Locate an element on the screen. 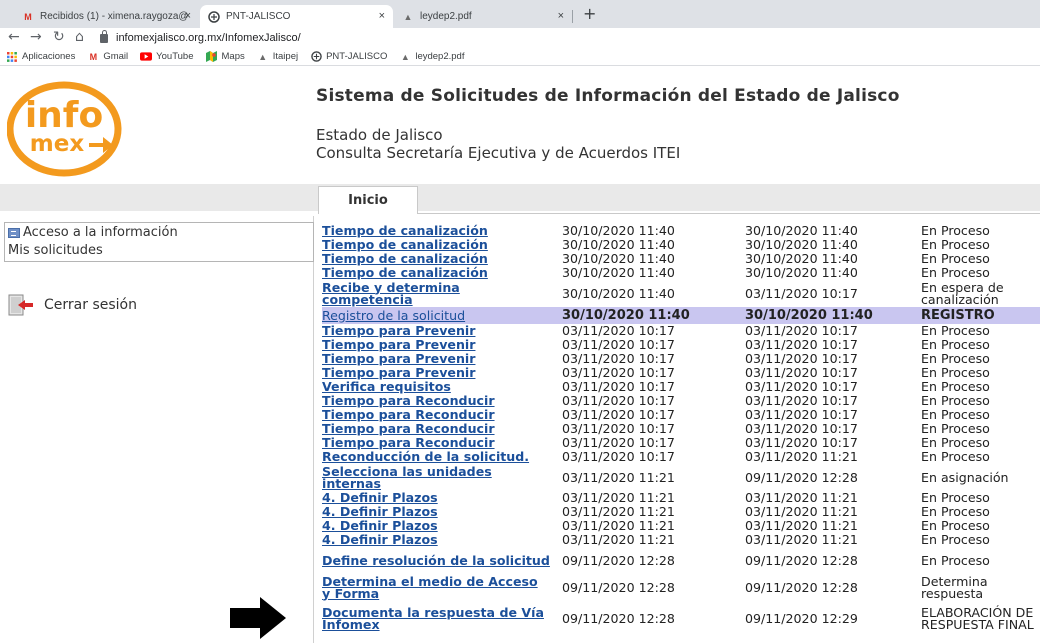 Image resolution: width=1040 pixels, height=643 pixels. home-icon: ⌂ is located at coordinates (79, 37).